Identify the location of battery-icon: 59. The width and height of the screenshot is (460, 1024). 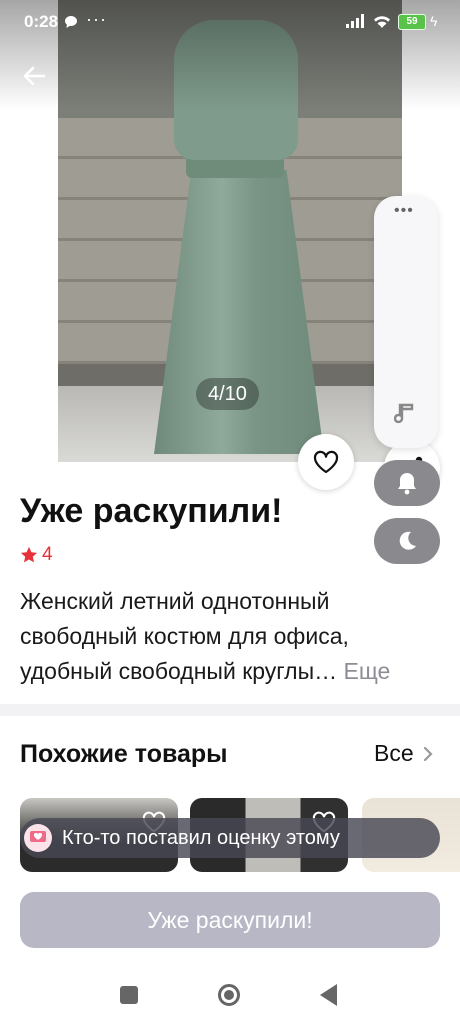
(412, 22).